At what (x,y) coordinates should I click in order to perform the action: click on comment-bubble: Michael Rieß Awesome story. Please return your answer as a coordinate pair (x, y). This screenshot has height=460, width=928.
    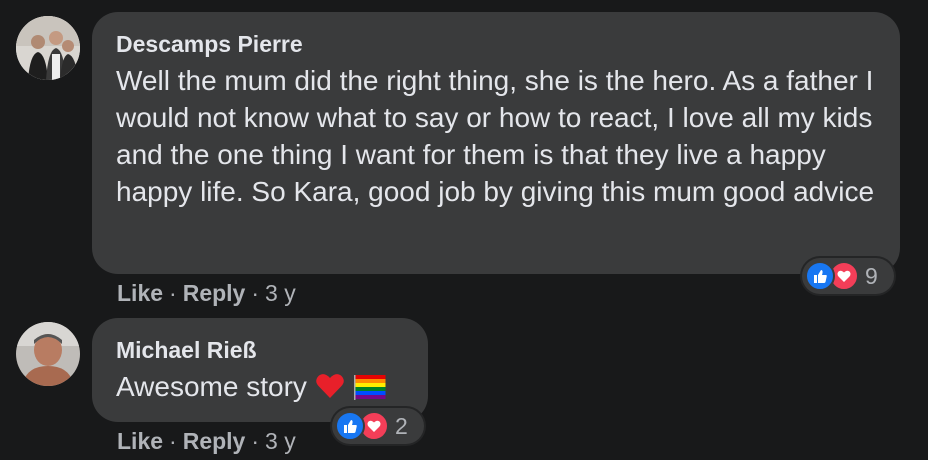
    Looking at the image, I should click on (260, 370).